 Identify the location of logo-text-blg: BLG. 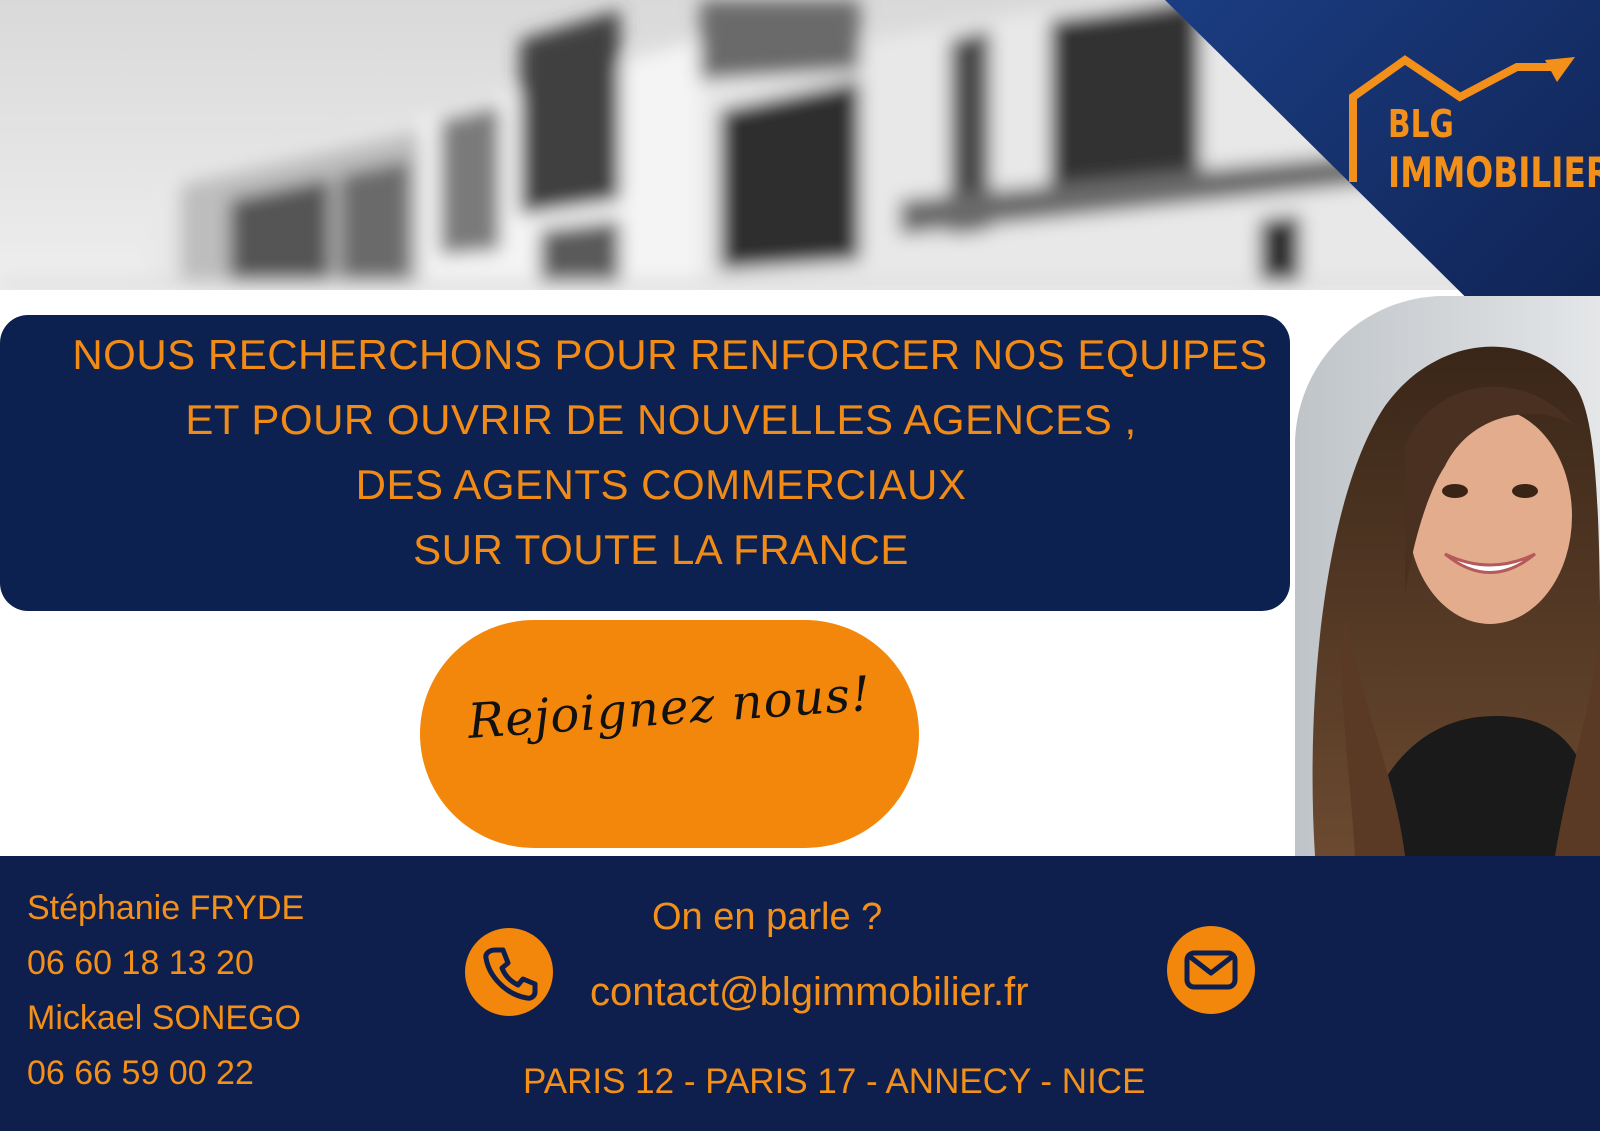
(1421, 124).